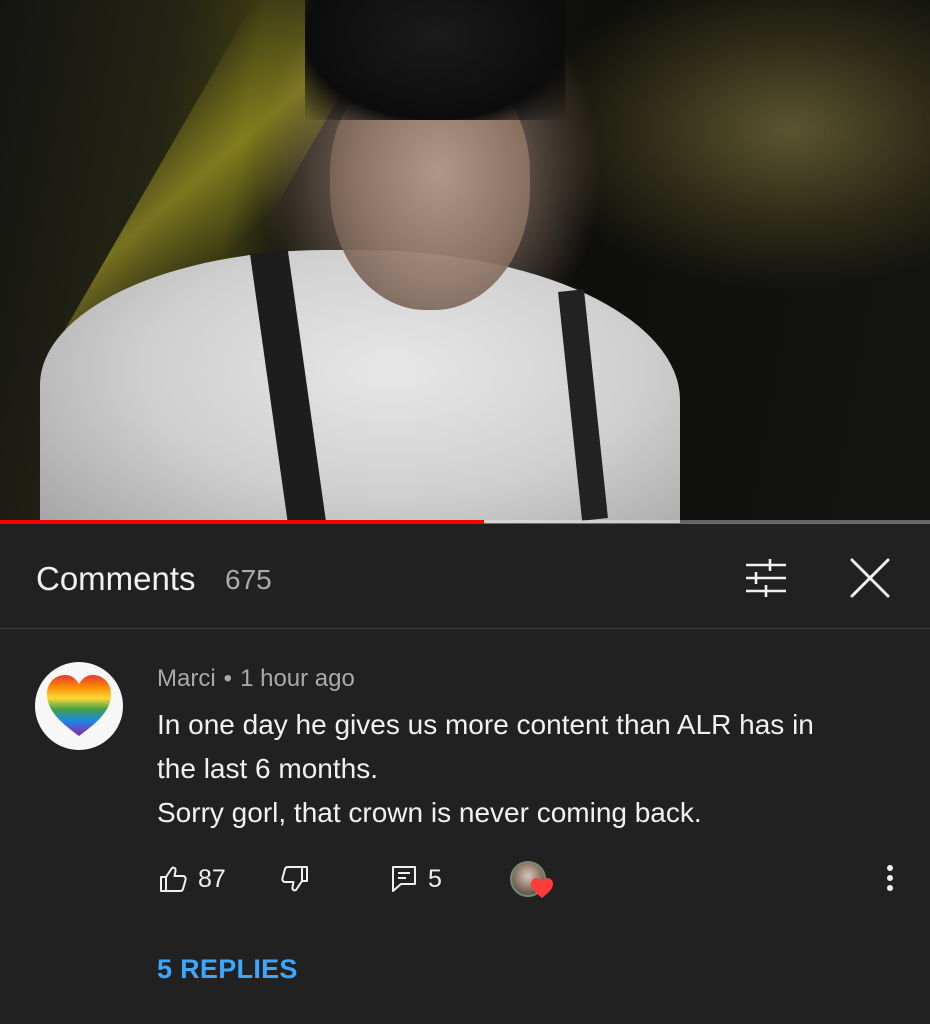 This screenshot has height=1024, width=930. Describe the element at coordinates (116, 578) in the screenshot. I see `comments-title: Comments` at that location.